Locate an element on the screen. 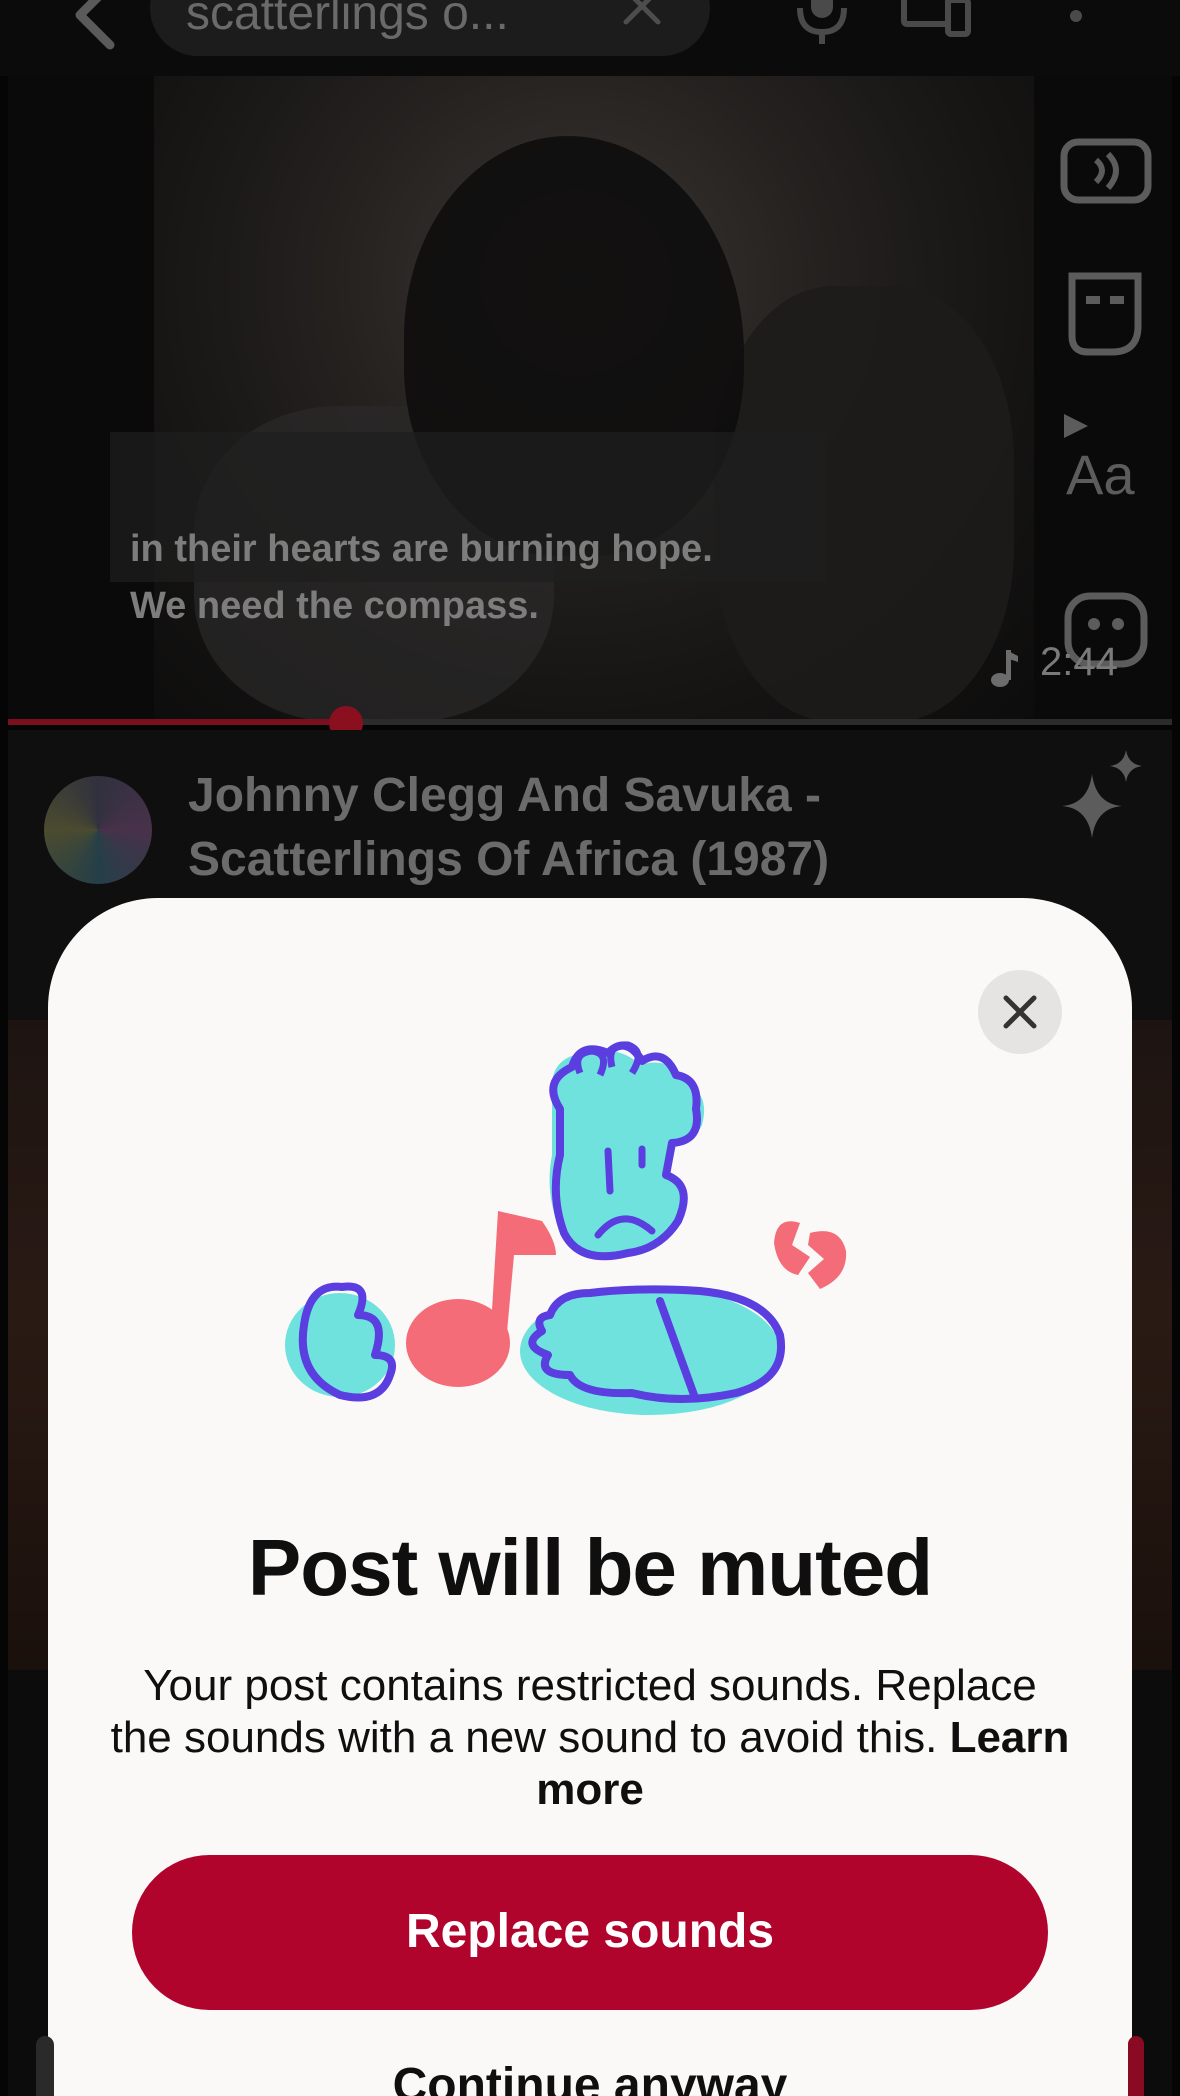  back-arrow-icon is located at coordinates (95, 30).